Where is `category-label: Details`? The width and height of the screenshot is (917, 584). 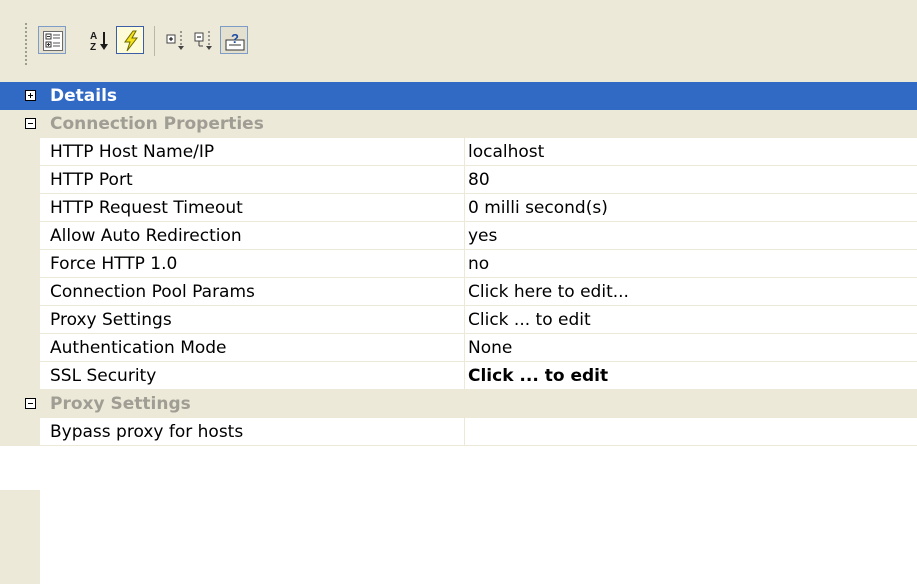
category-label: Details is located at coordinates (84, 96).